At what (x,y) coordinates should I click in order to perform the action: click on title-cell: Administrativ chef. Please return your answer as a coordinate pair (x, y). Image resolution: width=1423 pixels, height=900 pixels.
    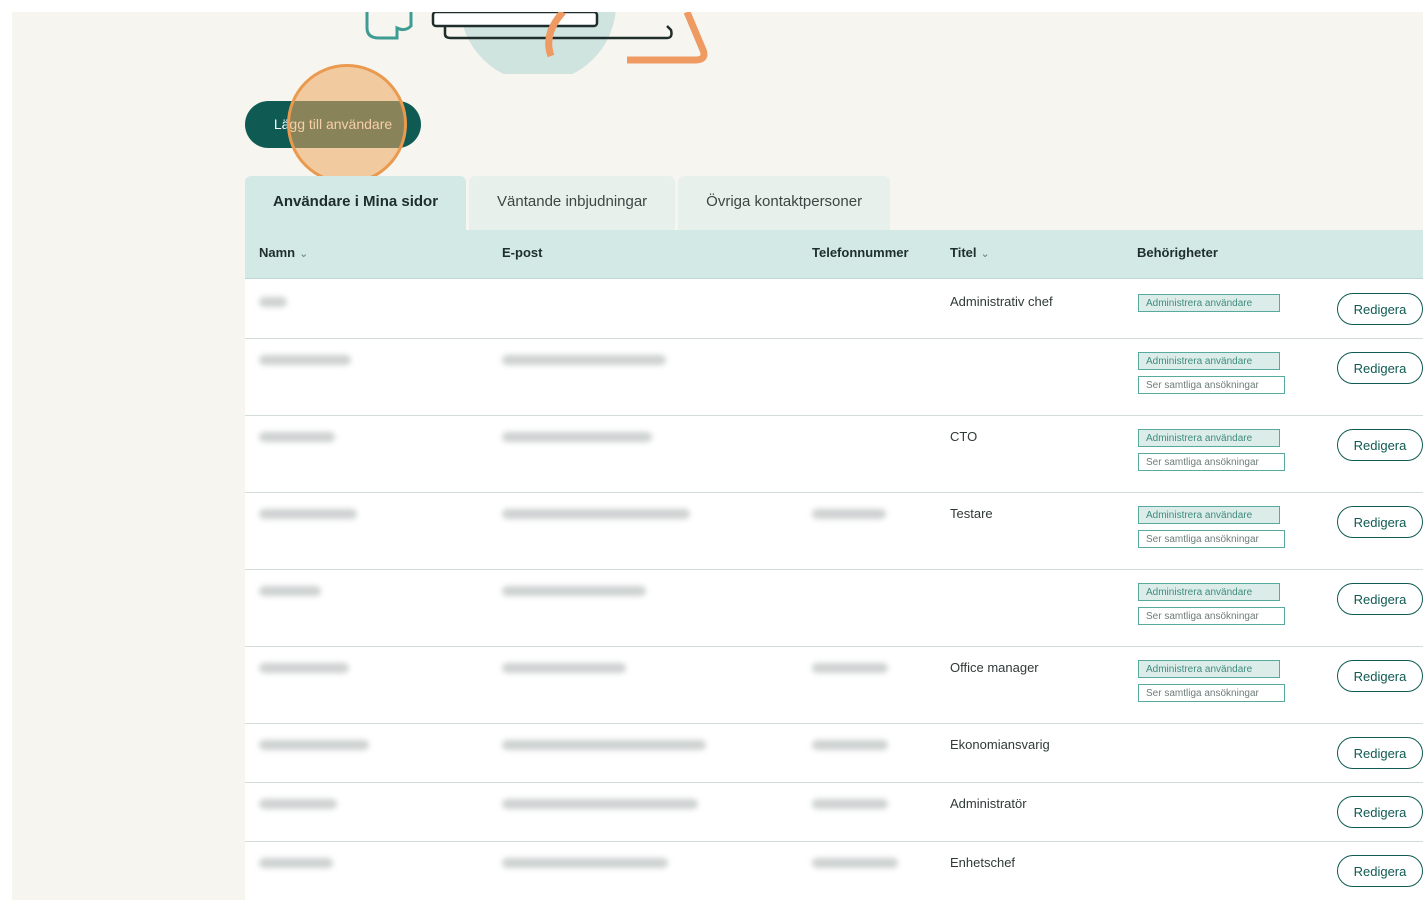
    Looking at the image, I should click on (1001, 301).